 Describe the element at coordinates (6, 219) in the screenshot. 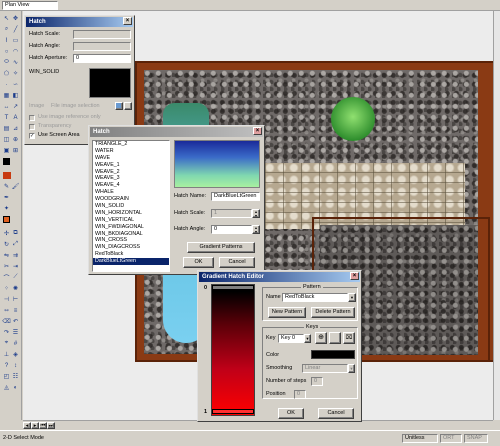

I see `hatch-tool-icon` at that location.